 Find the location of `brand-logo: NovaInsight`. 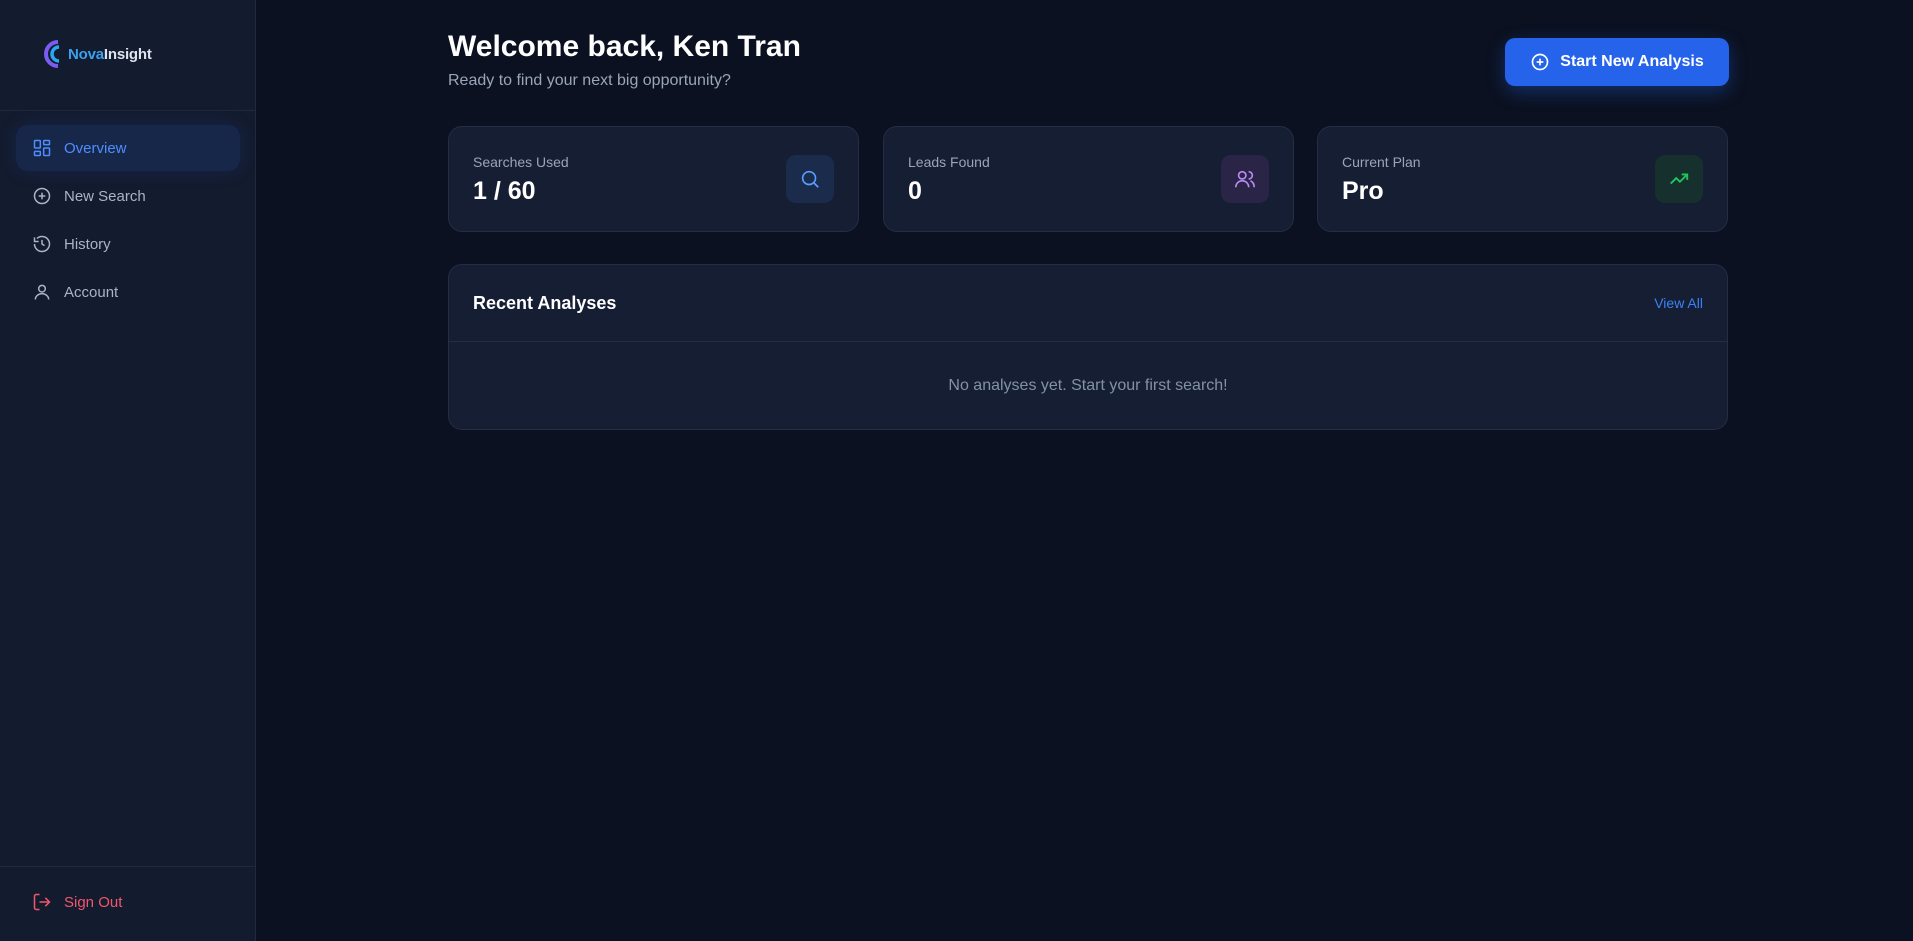

brand-logo: NovaInsight is located at coordinates (97, 54).